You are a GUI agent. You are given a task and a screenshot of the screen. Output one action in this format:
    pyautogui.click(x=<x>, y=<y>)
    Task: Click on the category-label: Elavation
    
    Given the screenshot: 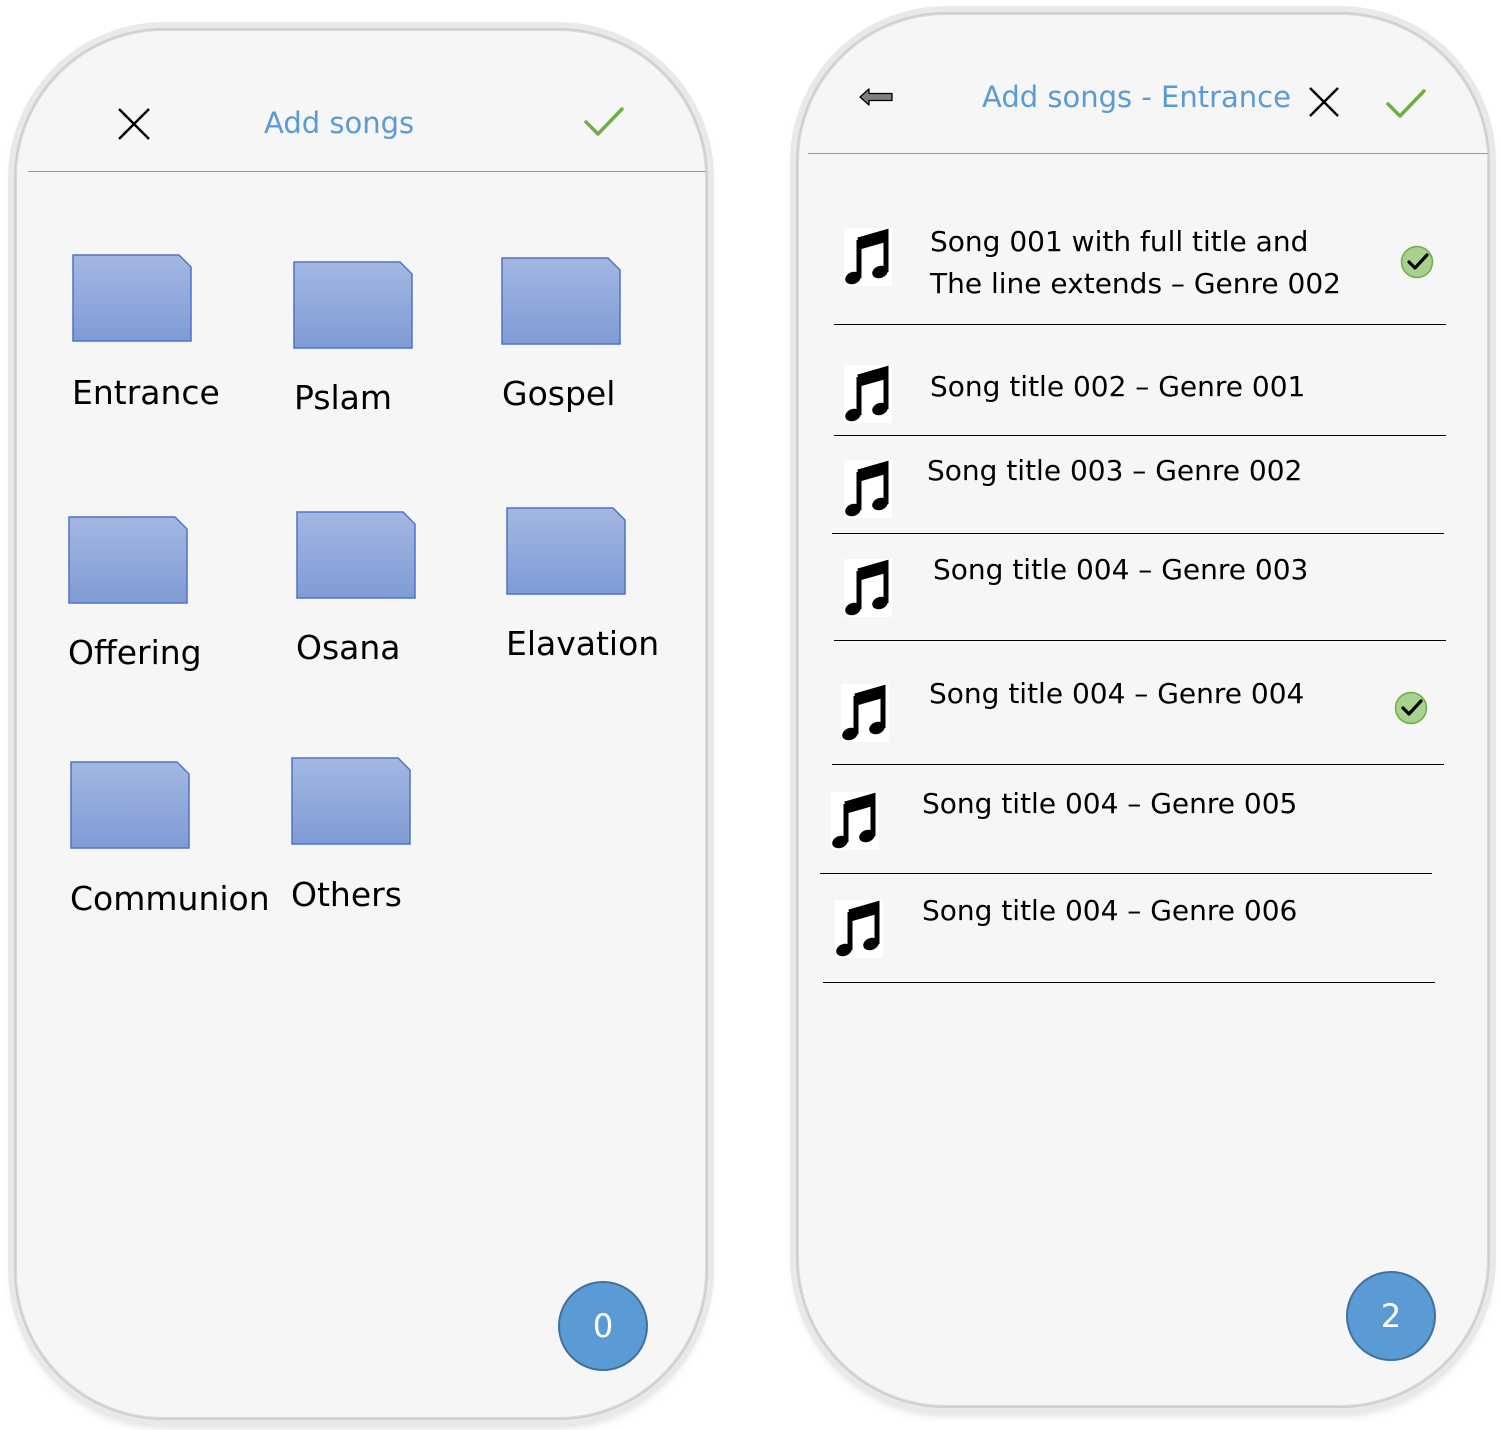 What is the action you would take?
    pyautogui.click(x=582, y=643)
    